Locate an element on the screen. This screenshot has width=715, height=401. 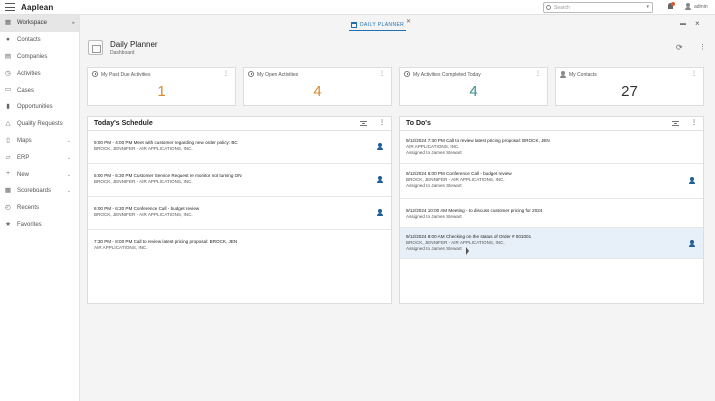
card-label: My Contacts is located at coordinates (583, 75).